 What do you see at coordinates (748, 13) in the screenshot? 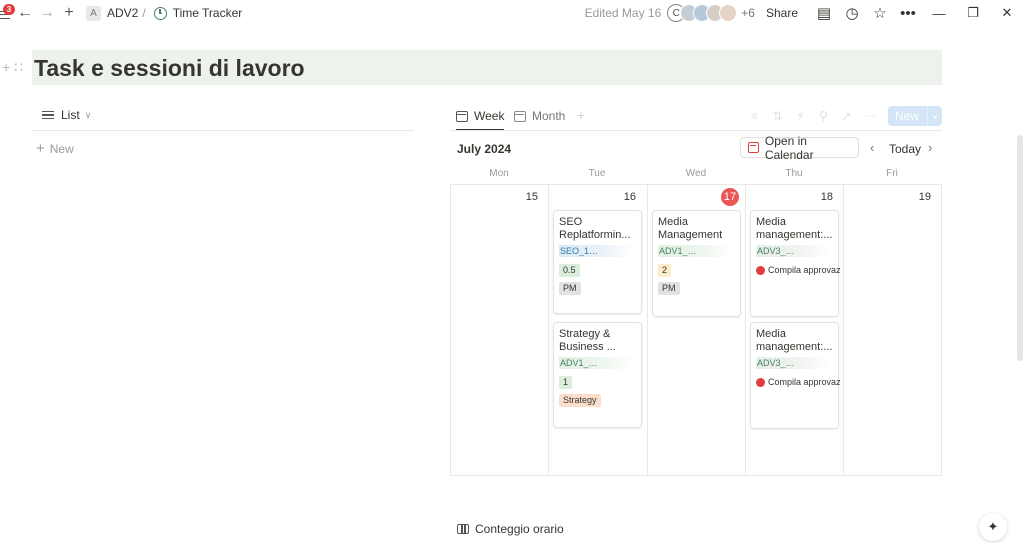
I see `extra-collaborators-count: +6` at bounding box center [748, 13].